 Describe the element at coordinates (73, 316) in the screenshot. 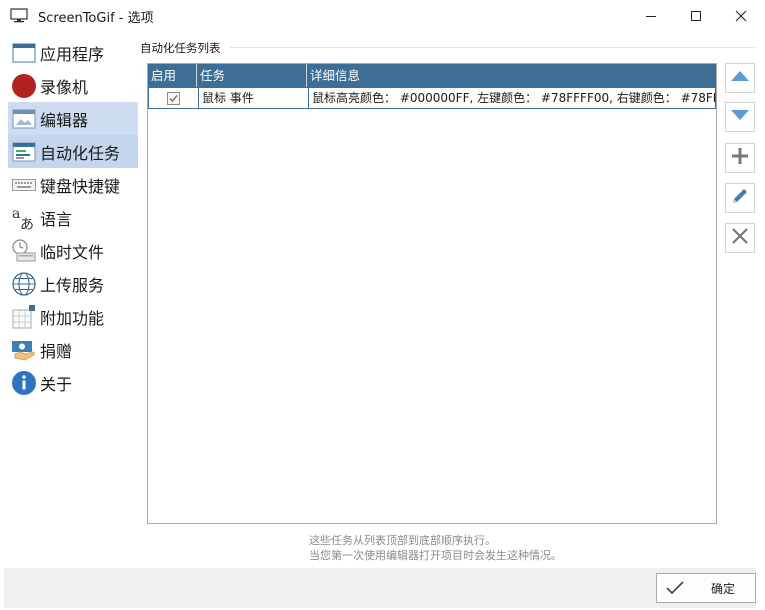

I see `sidebar-item-extras: 附加功能` at that location.